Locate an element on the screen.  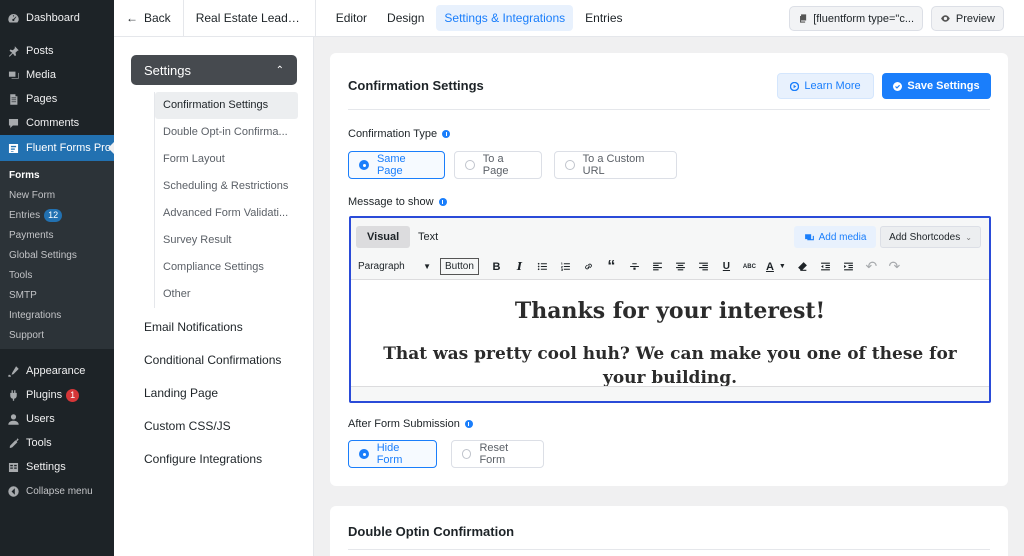
add-shortcodes-dropdown: Add Shortcodes ⌄ is located at coordinates (930, 237).